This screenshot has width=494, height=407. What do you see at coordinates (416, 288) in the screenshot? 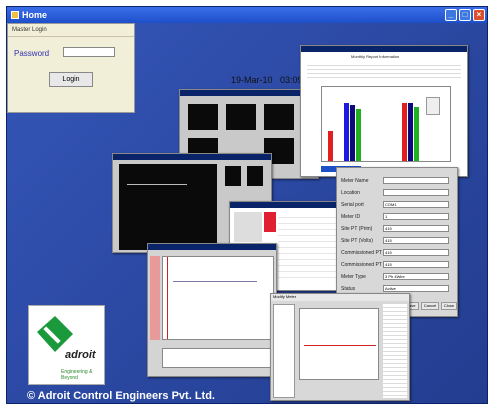
I see `form-select: Active` at bounding box center [416, 288].